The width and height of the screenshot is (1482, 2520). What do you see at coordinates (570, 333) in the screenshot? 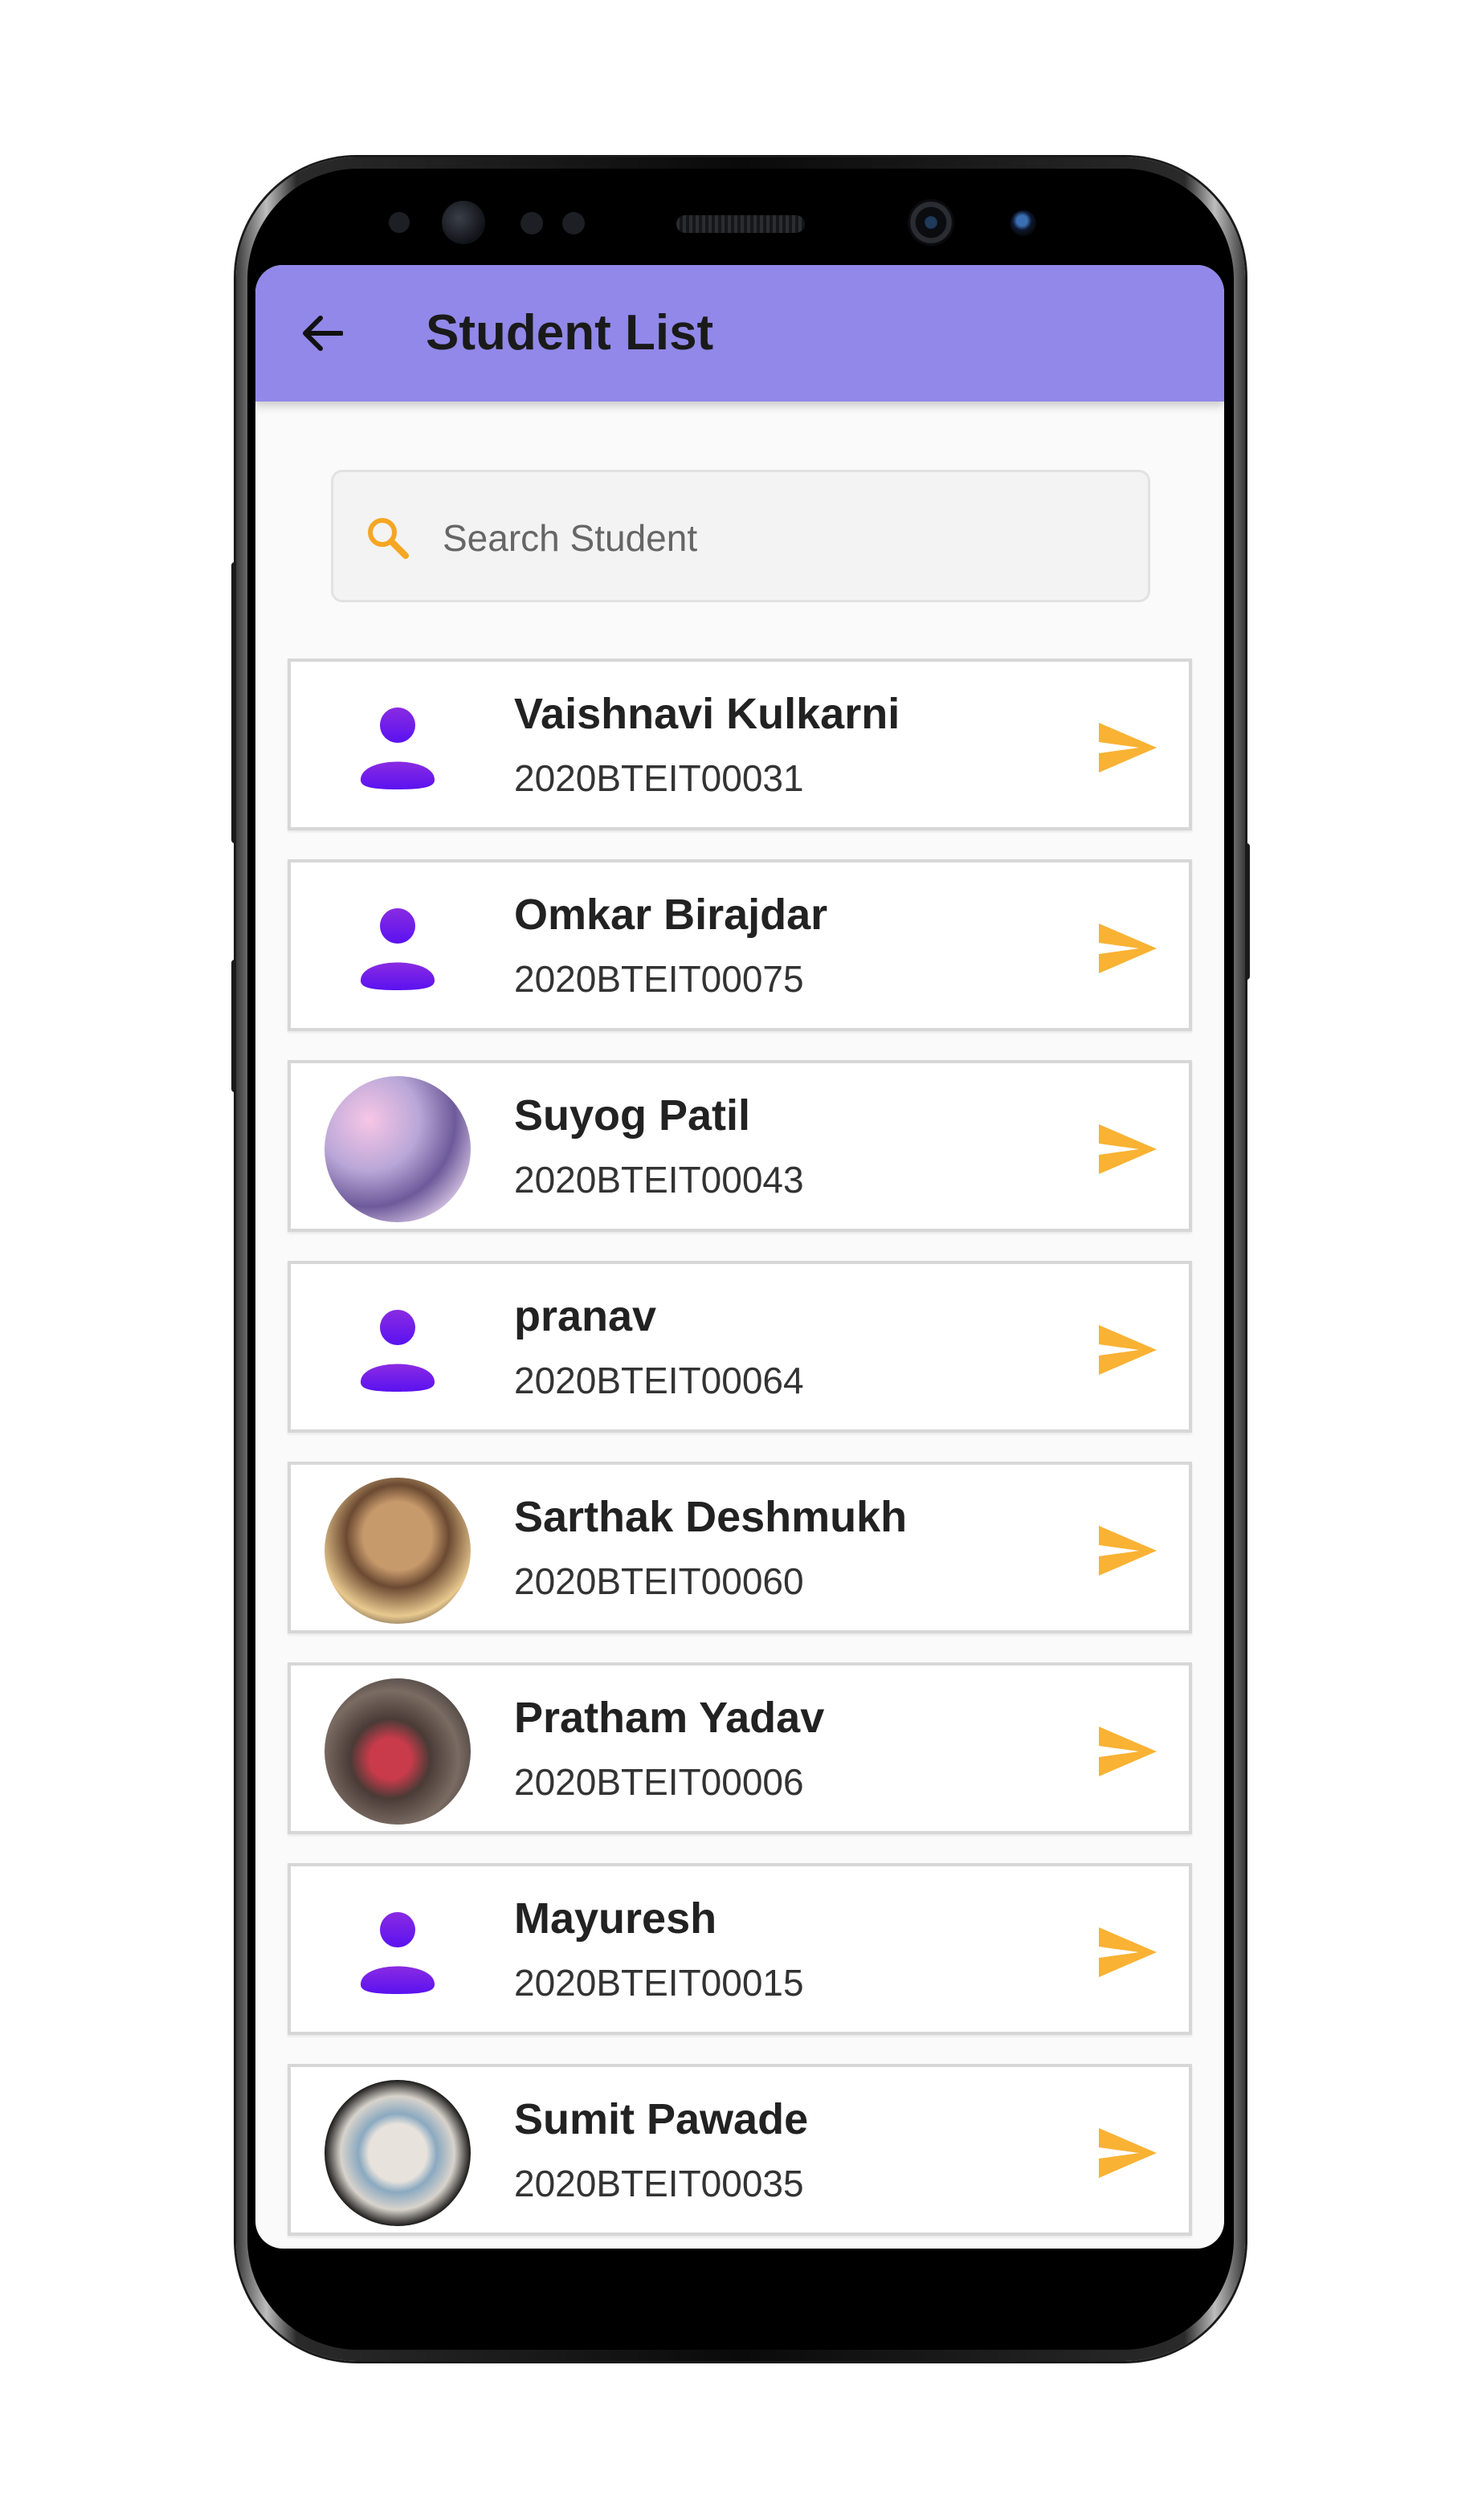
I see `page-title: Student List` at bounding box center [570, 333].